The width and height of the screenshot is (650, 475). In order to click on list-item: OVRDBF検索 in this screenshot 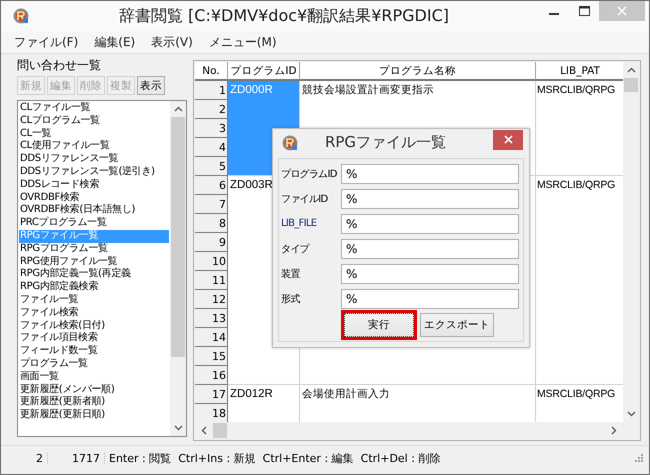, I will do `click(94, 198)`.